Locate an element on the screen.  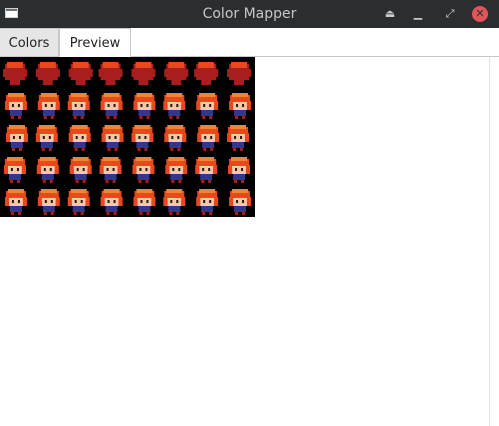
tab-bar: Colors Preview is located at coordinates (249, 42).